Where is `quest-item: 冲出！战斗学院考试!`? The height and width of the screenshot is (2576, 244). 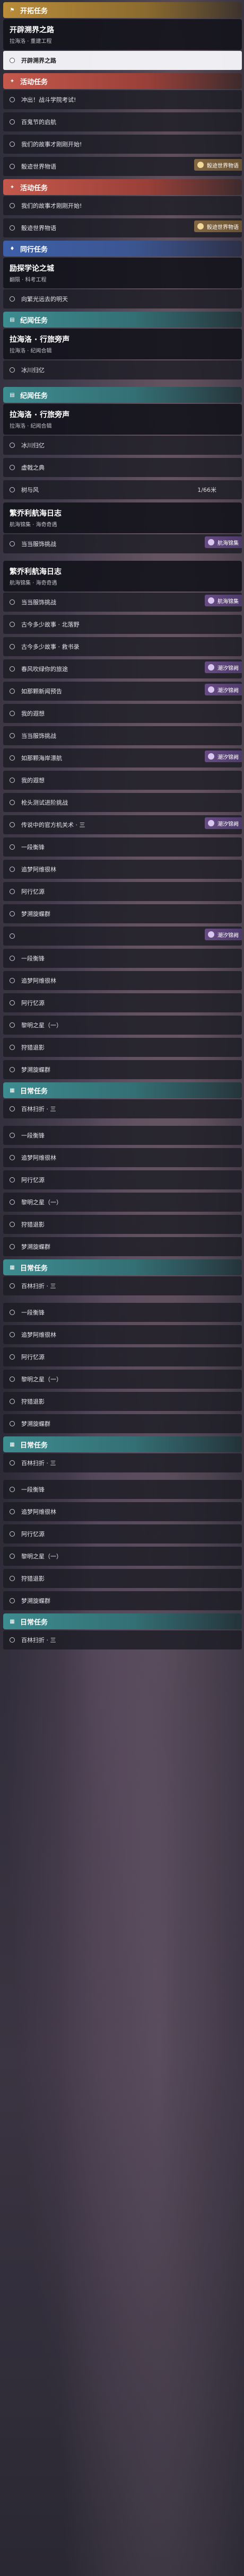 quest-item: 冲出！战斗学院考试! is located at coordinates (123, 99).